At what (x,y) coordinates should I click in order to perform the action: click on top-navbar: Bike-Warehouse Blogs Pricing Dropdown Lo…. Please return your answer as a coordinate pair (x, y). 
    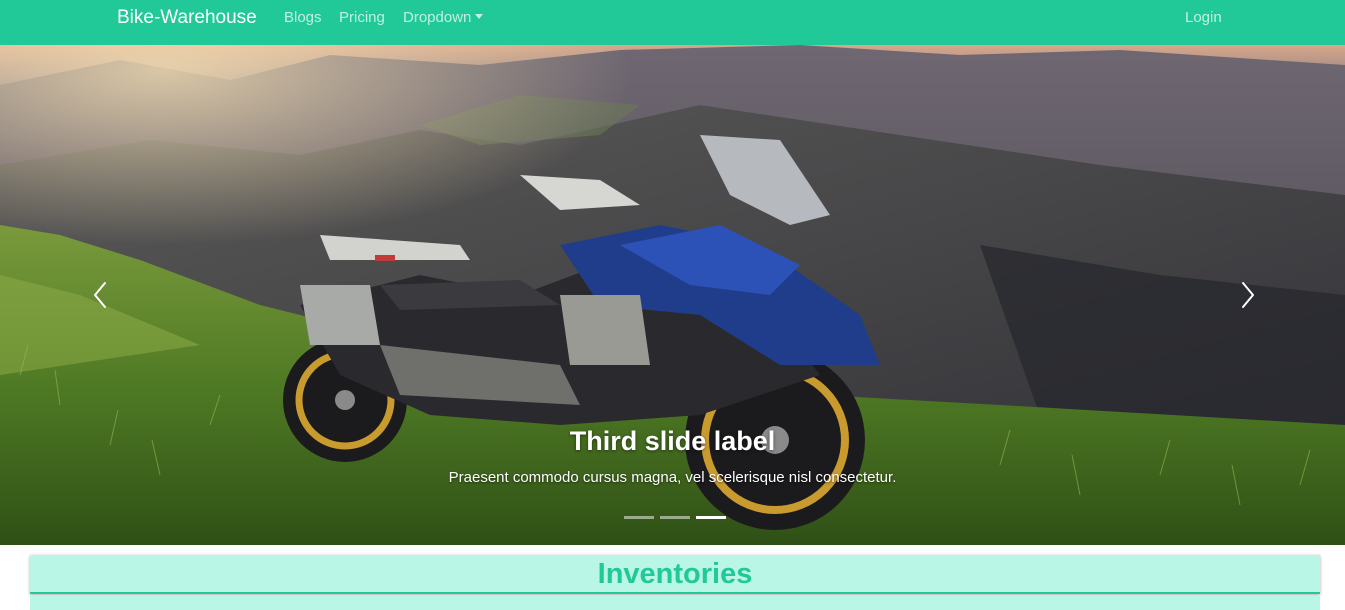
    Looking at the image, I should click on (672, 22).